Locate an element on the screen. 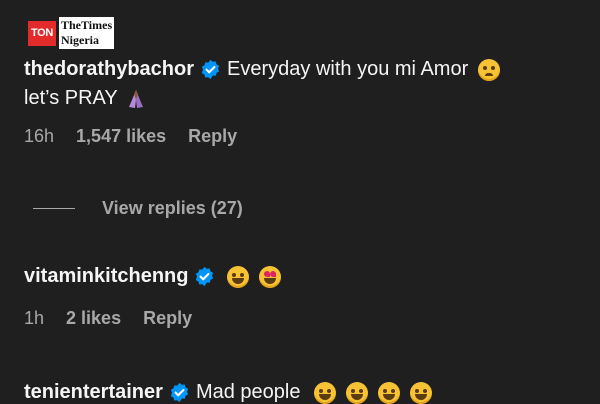  comment-likes: 1,547 likes is located at coordinates (121, 136).